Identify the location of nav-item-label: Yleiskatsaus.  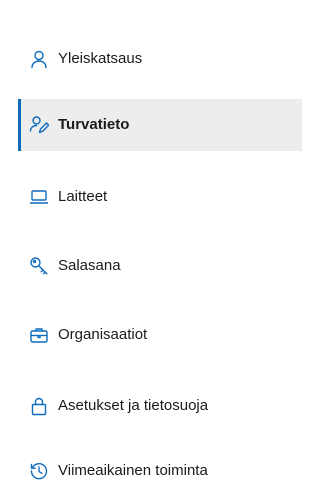
(100, 58).